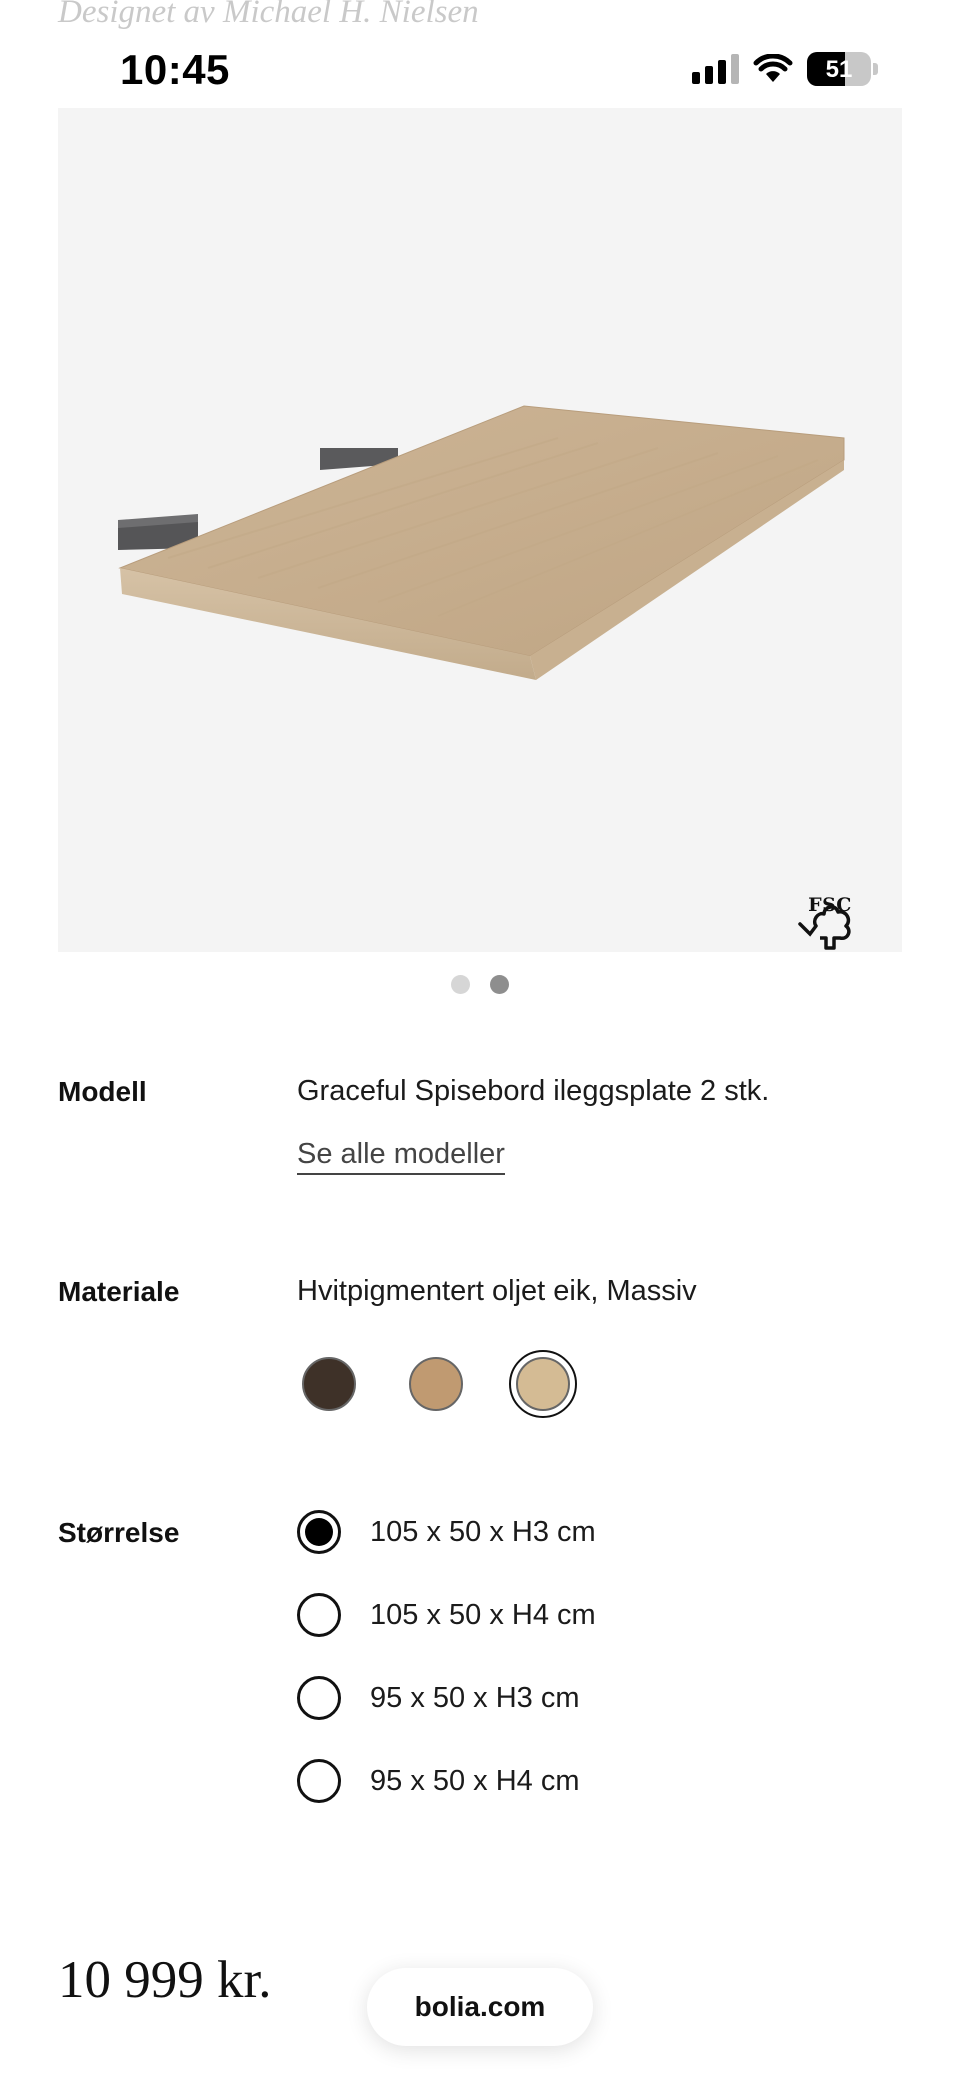 This screenshot has height=2081, width=960. I want to click on status-bar: 10:45 51, so click(480, 55).